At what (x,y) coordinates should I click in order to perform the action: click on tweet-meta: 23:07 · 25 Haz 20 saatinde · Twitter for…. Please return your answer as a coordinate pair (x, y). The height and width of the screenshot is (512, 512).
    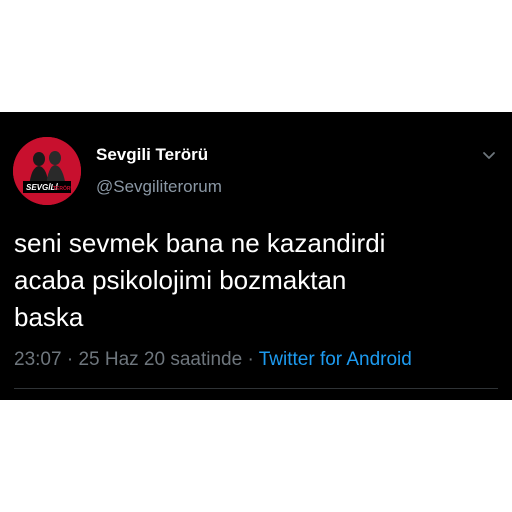
    Looking at the image, I should click on (213, 360).